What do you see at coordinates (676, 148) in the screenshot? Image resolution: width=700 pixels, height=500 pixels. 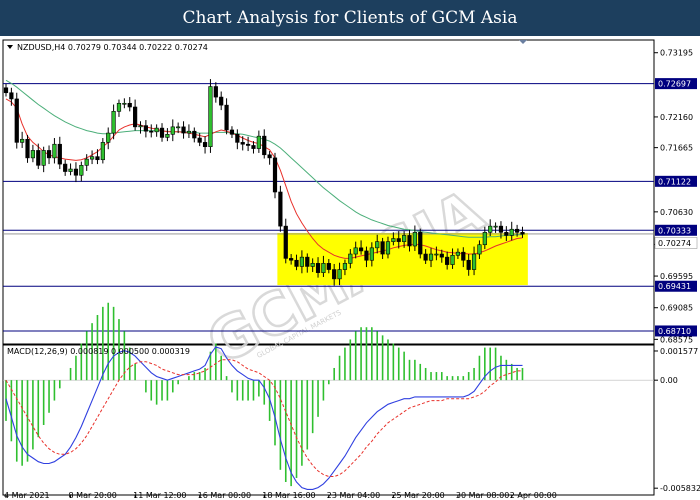 I see `y-tick-label: 0.71665` at bounding box center [676, 148].